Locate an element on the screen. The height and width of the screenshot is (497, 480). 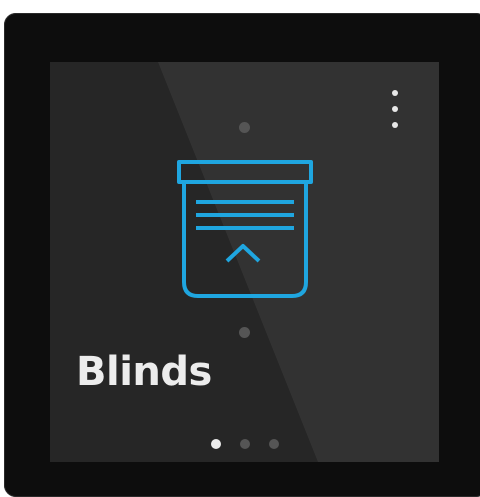
blinds-up-icon is located at coordinates (245, 229).